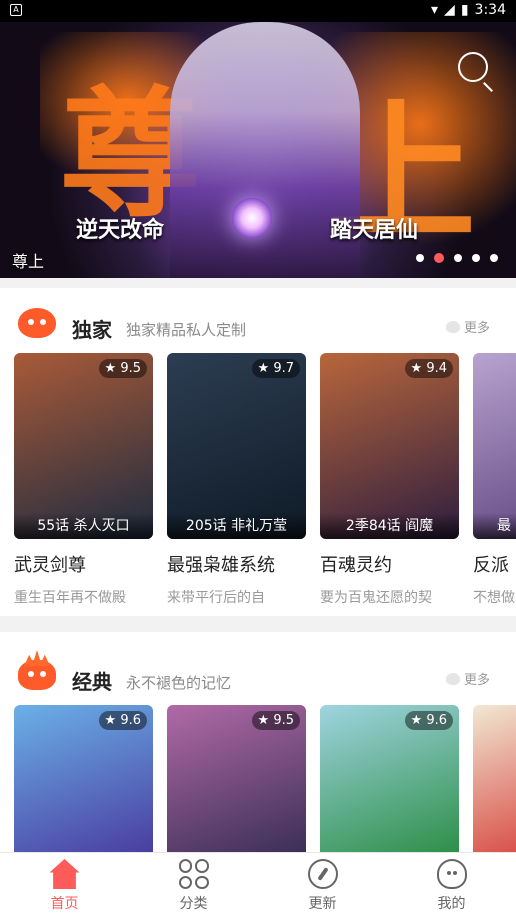  Describe the element at coordinates (428, 368) in the screenshot. I see `rating-badge: ★ 9.4` at that location.